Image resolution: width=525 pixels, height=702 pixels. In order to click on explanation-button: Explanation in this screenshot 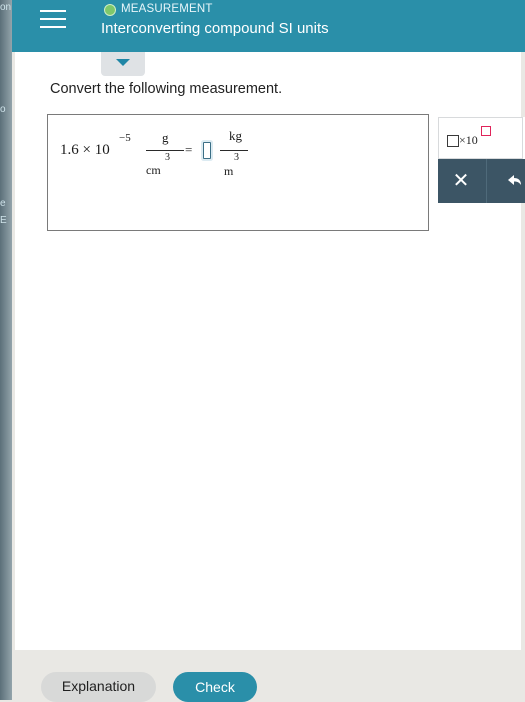, I will do `click(98, 687)`.